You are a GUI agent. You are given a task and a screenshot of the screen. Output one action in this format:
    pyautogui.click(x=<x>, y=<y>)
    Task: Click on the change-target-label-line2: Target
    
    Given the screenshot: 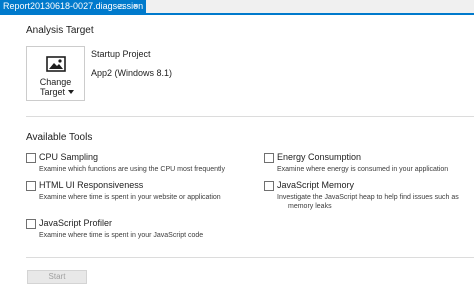 What is the action you would take?
    pyautogui.click(x=53, y=92)
    